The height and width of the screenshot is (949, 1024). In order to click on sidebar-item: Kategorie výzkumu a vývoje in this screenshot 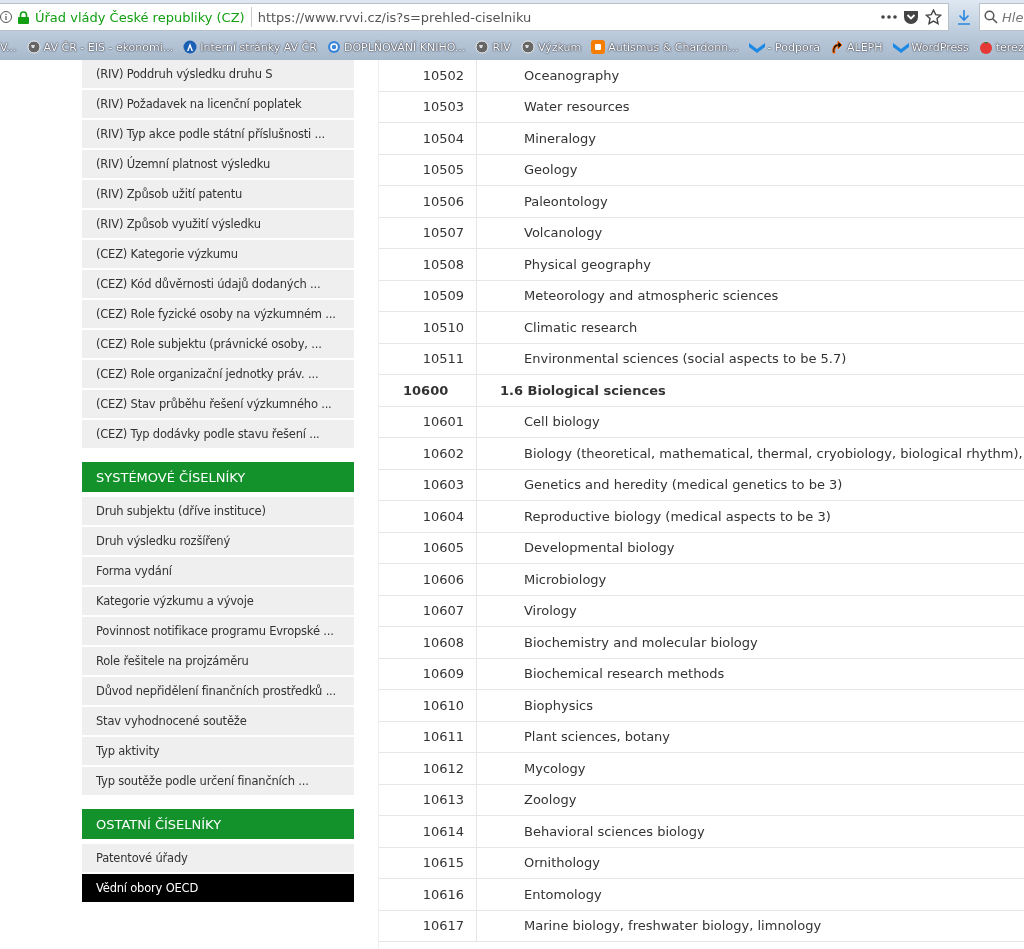, I will do `click(218, 601)`.